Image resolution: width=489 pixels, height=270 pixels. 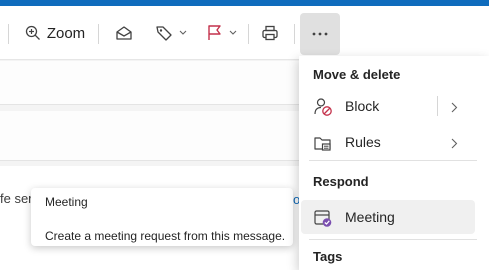 I want to click on zoom-label: Zoom, so click(x=66, y=33).